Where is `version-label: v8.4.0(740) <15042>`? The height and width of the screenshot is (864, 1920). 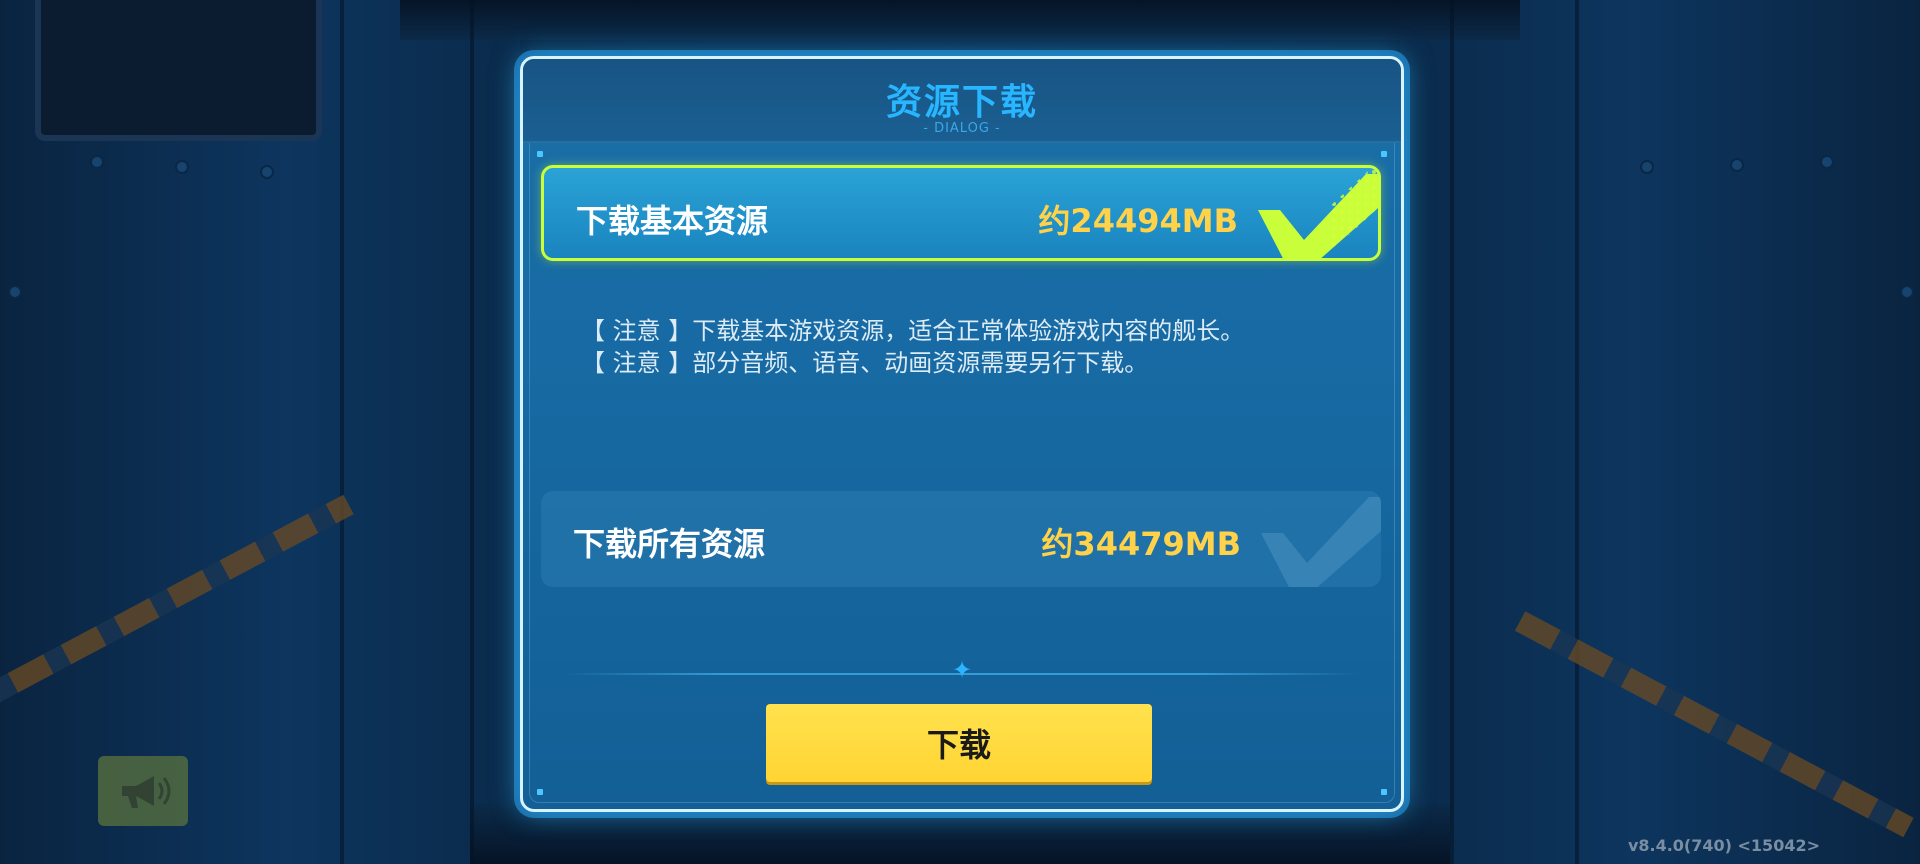
version-label: v8.4.0(740) <15042> is located at coordinates (1723, 845).